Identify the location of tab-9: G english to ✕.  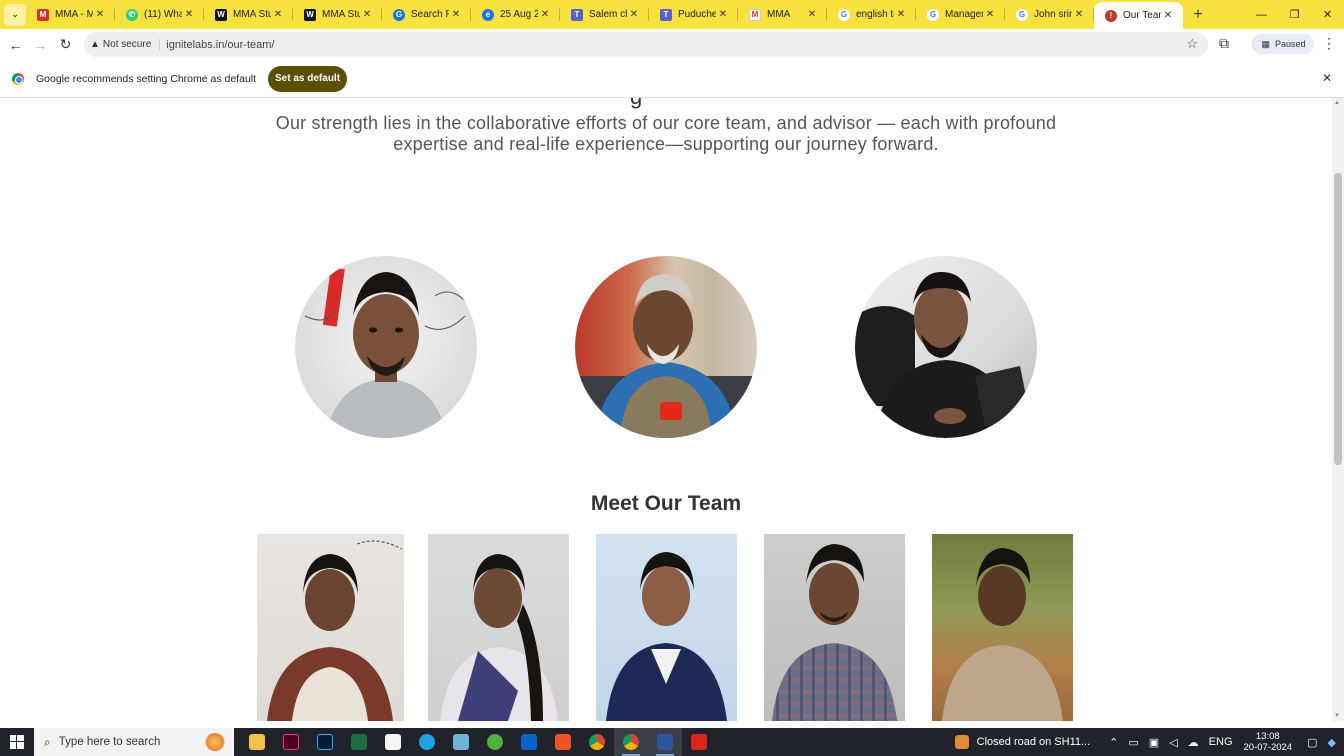
(871, 14).